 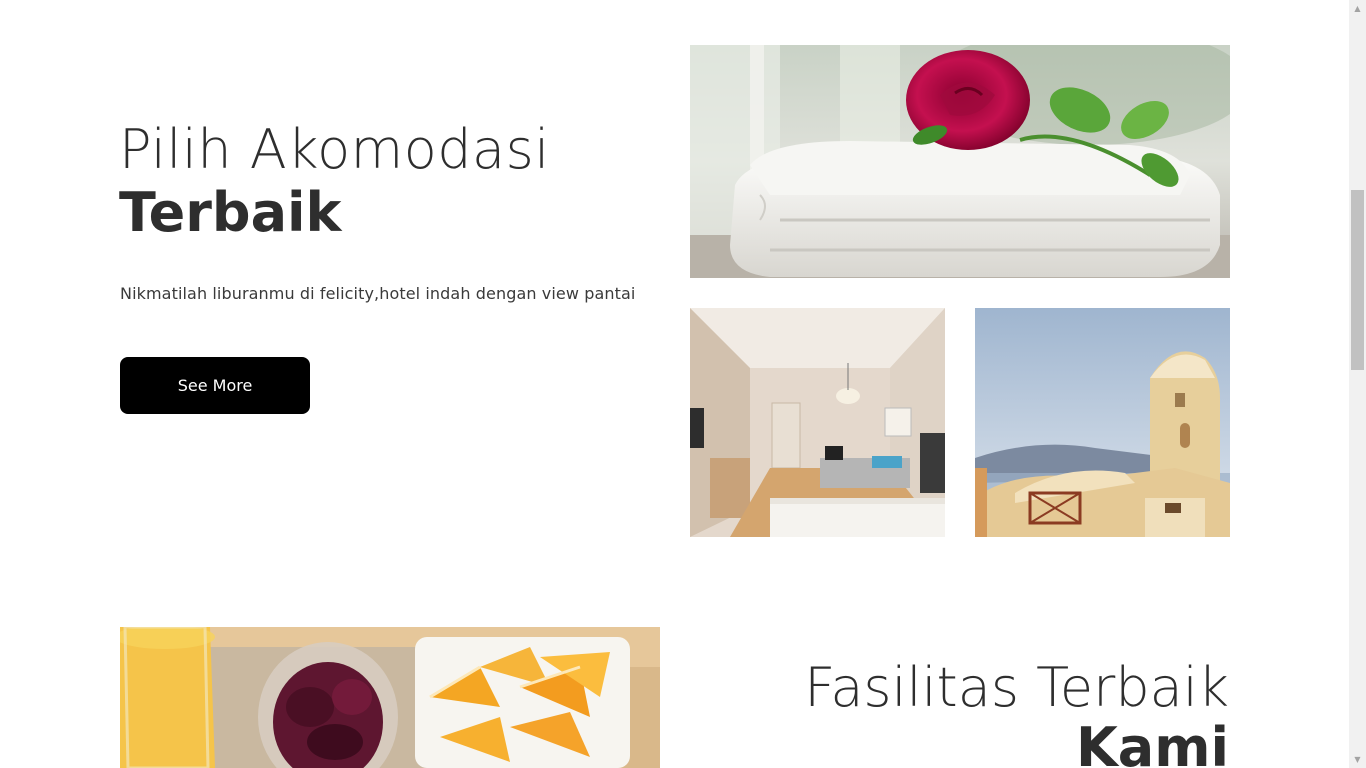 I want to click on accommodation-title-light: Pilih Akomodasi, so click(x=334, y=149).